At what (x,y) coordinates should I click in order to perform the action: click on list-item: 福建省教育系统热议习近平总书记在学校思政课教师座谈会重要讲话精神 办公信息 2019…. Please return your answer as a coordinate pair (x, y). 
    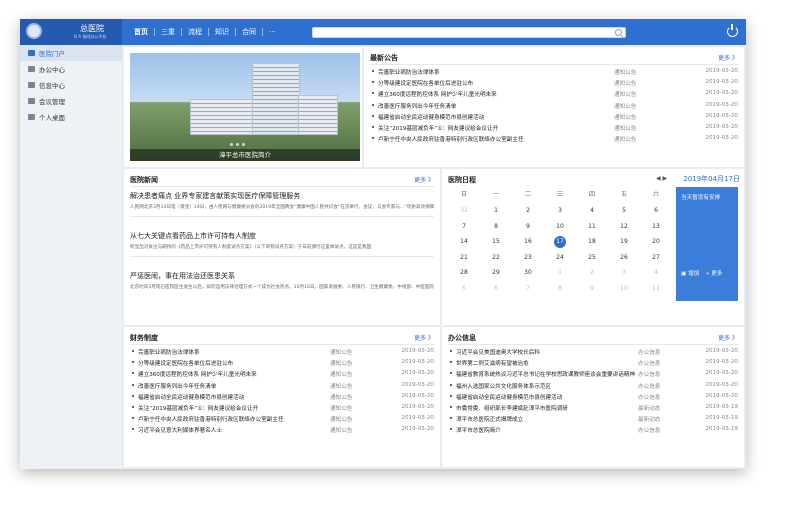
    Looking at the image, I should click on (593, 373).